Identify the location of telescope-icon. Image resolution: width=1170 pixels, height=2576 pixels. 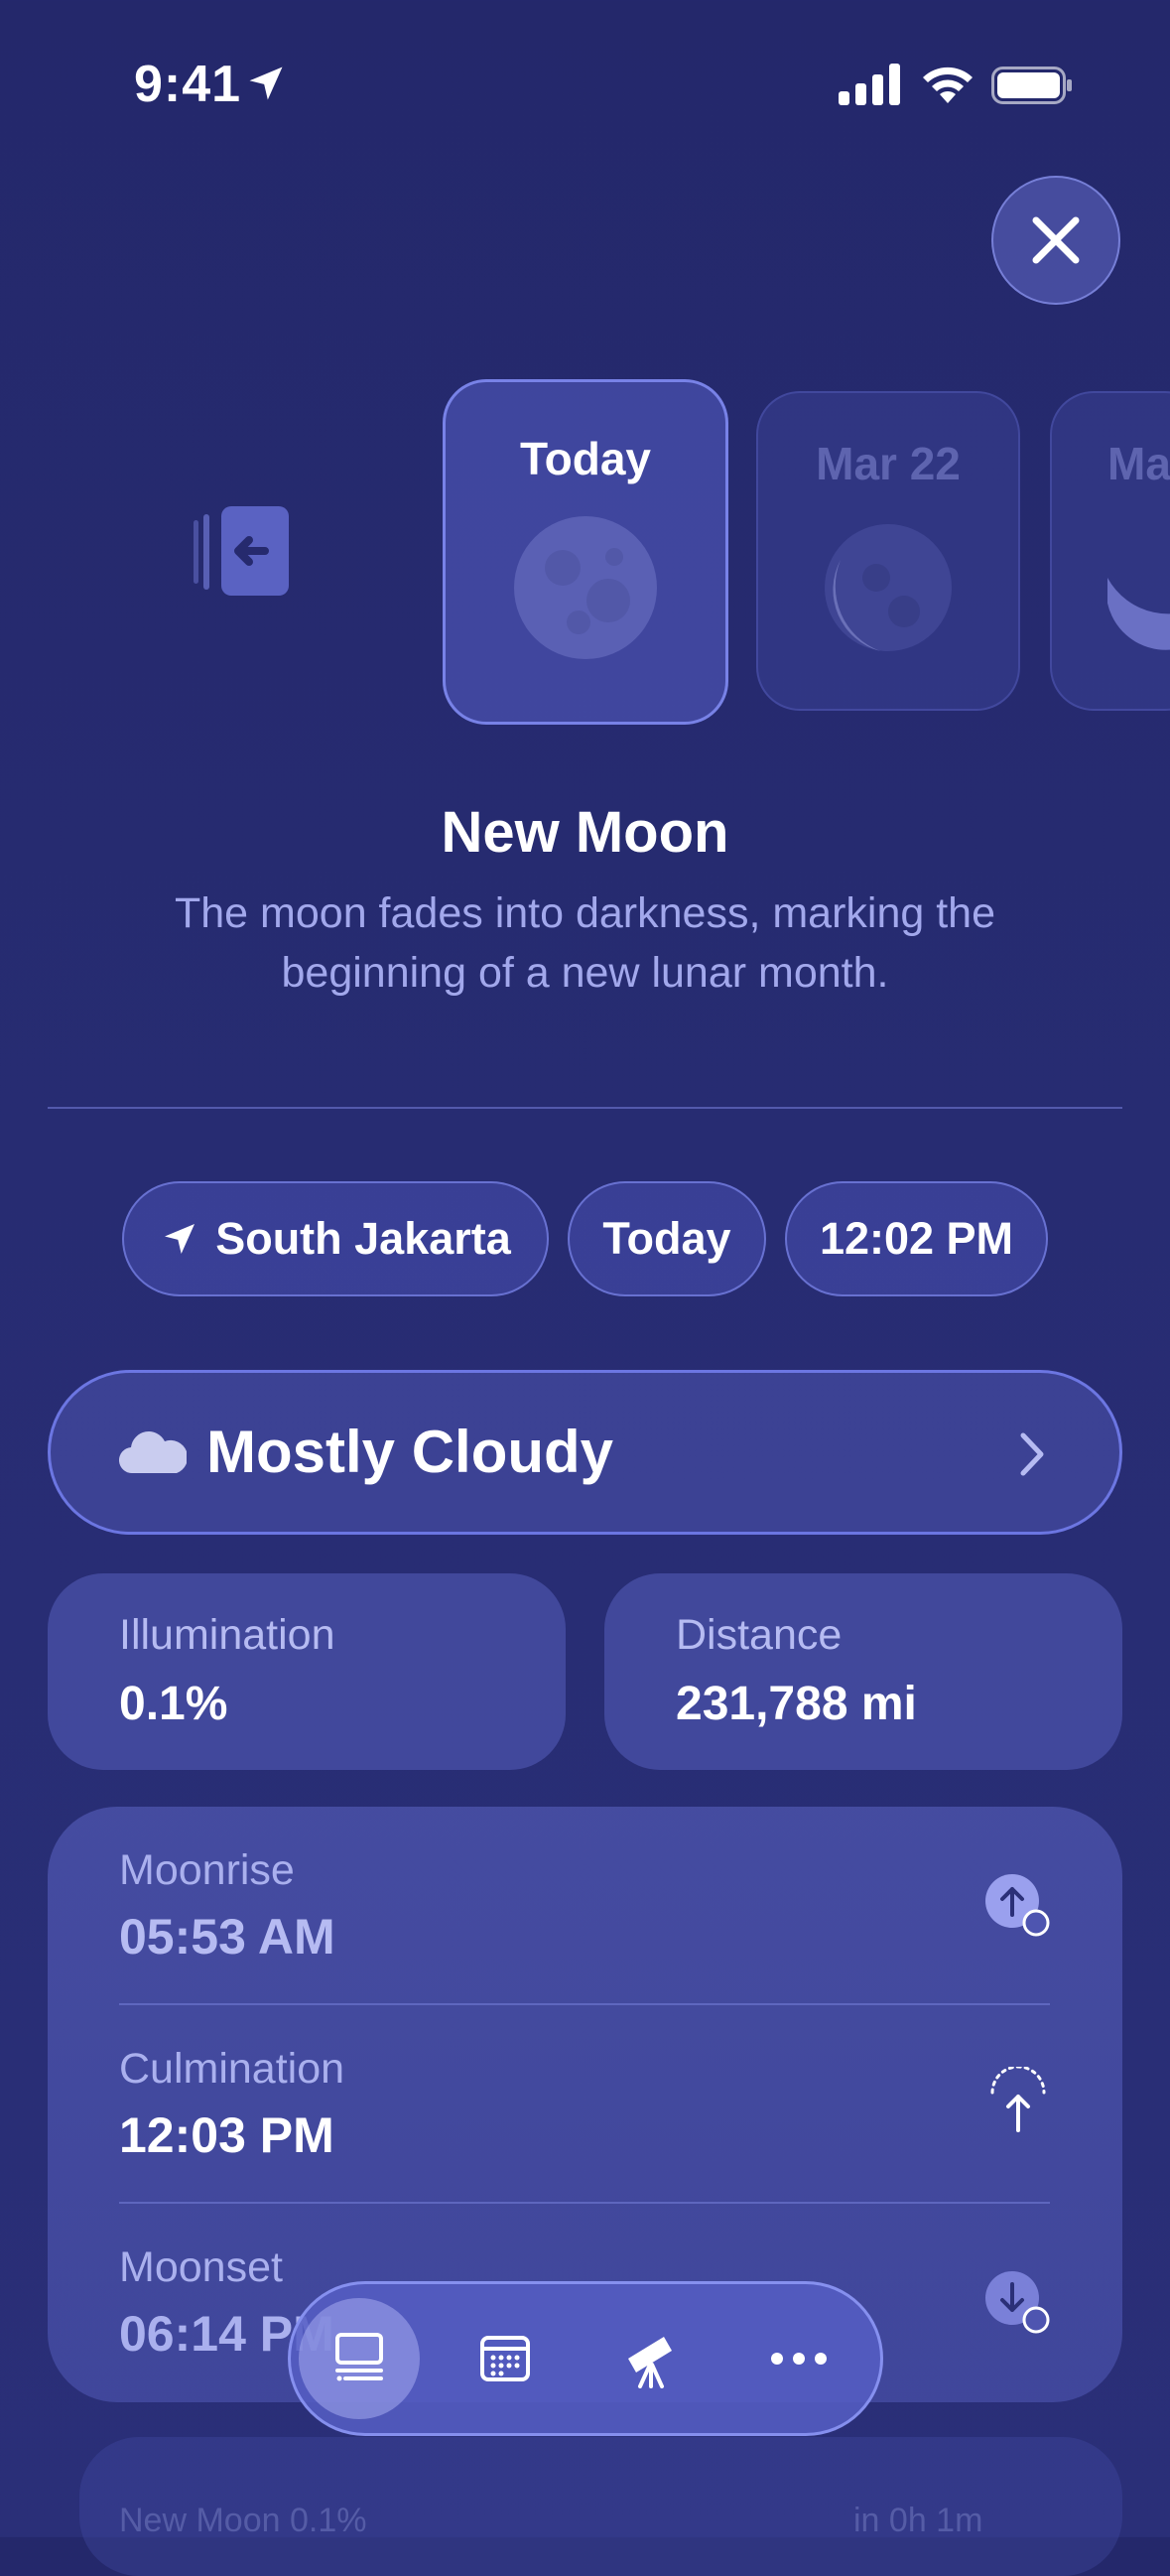
(650, 2362).